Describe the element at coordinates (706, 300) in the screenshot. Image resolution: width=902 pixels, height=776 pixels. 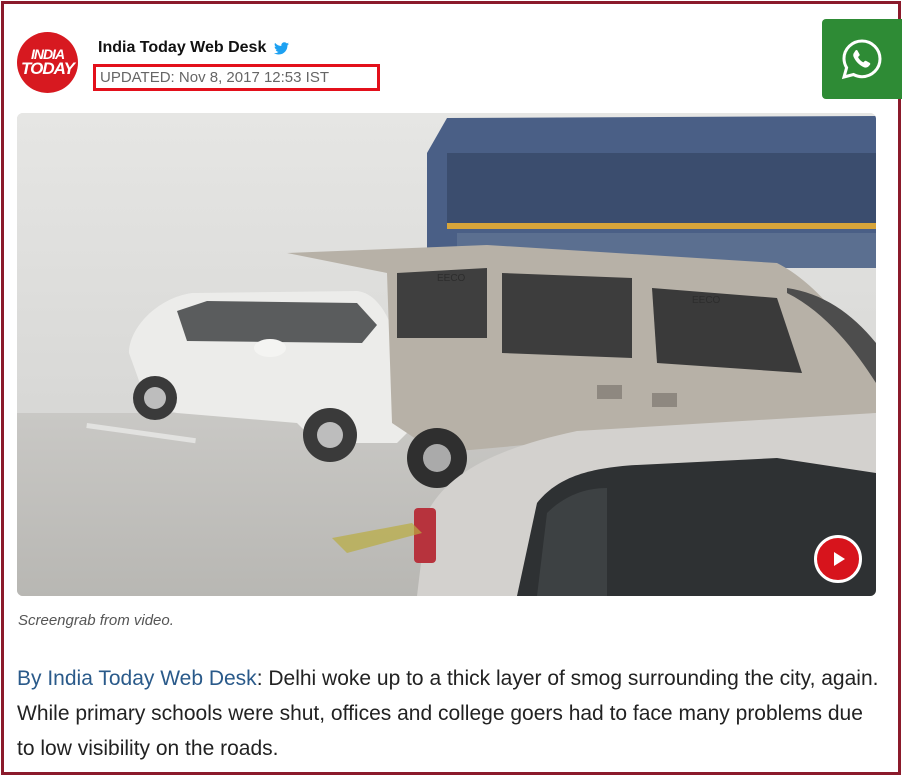
I see `van-badge-2: EECO` at that location.